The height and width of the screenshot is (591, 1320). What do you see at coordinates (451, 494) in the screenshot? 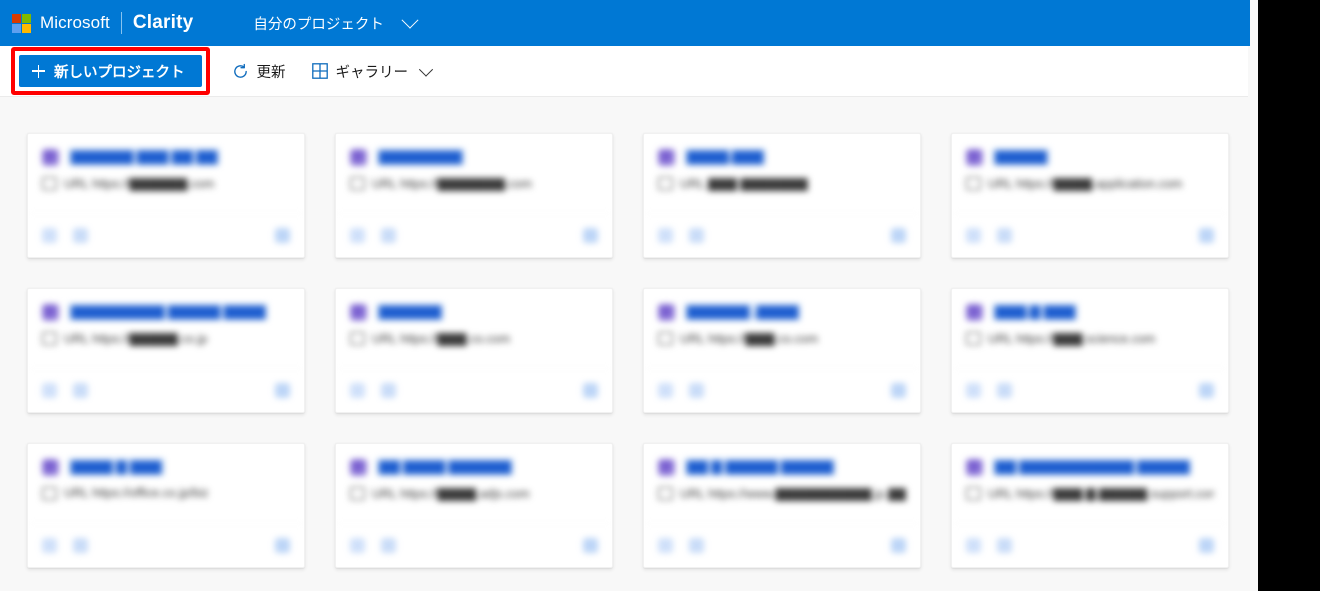
I see `project-card-url: URL https://▇▇▇▇.adjs.com` at bounding box center [451, 494].